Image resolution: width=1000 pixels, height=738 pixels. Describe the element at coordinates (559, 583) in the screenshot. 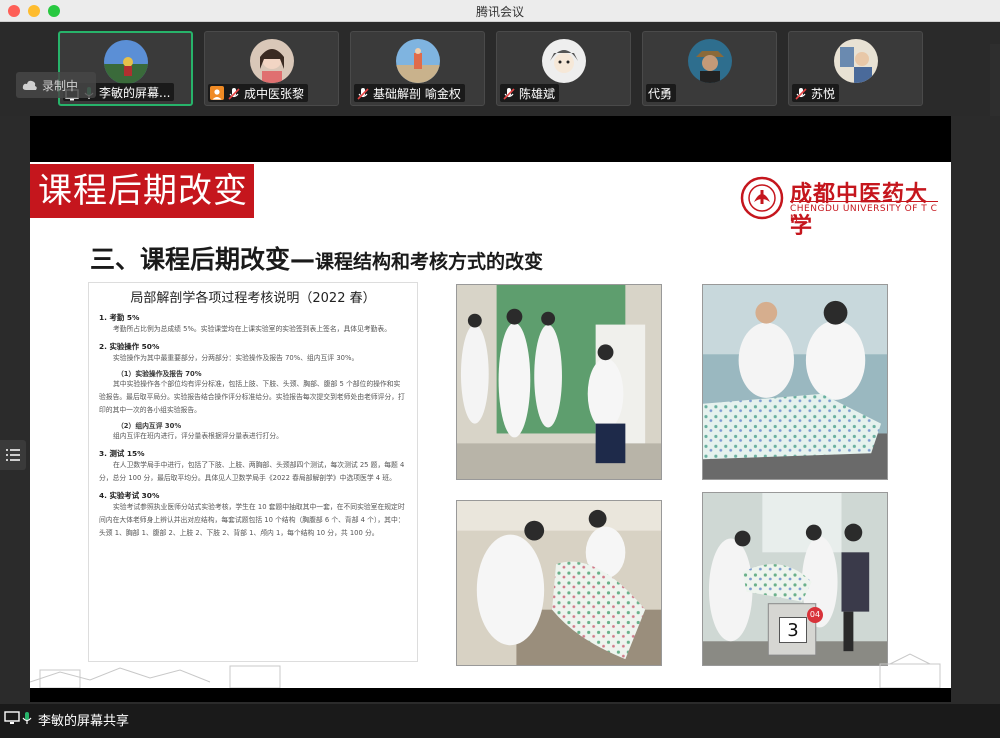

I see `photo-students-examination` at that location.